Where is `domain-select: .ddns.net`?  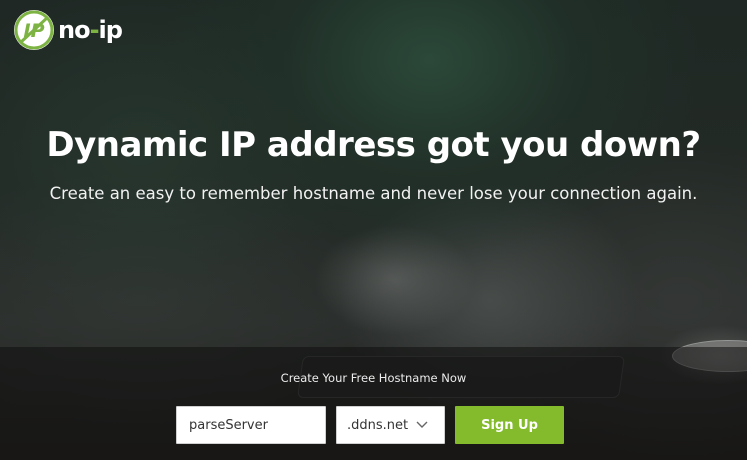
domain-select: .ddns.net is located at coordinates (390, 425).